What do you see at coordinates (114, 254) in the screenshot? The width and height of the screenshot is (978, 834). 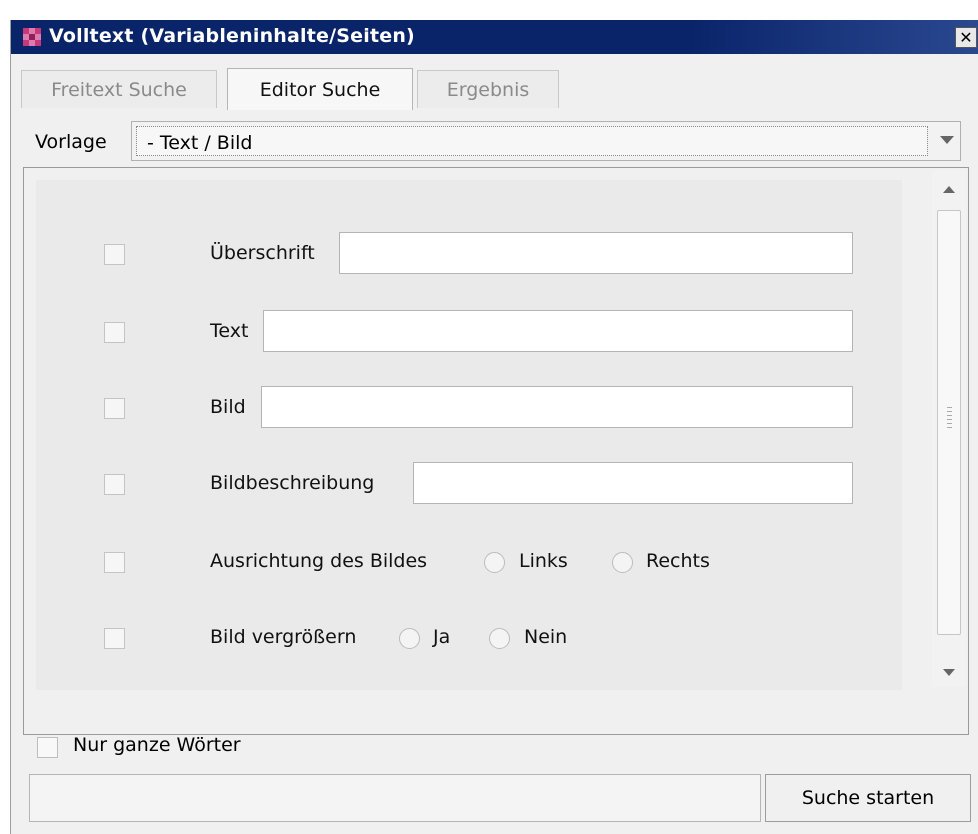 I see `include-ueberschrift-checkbox` at bounding box center [114, 254].